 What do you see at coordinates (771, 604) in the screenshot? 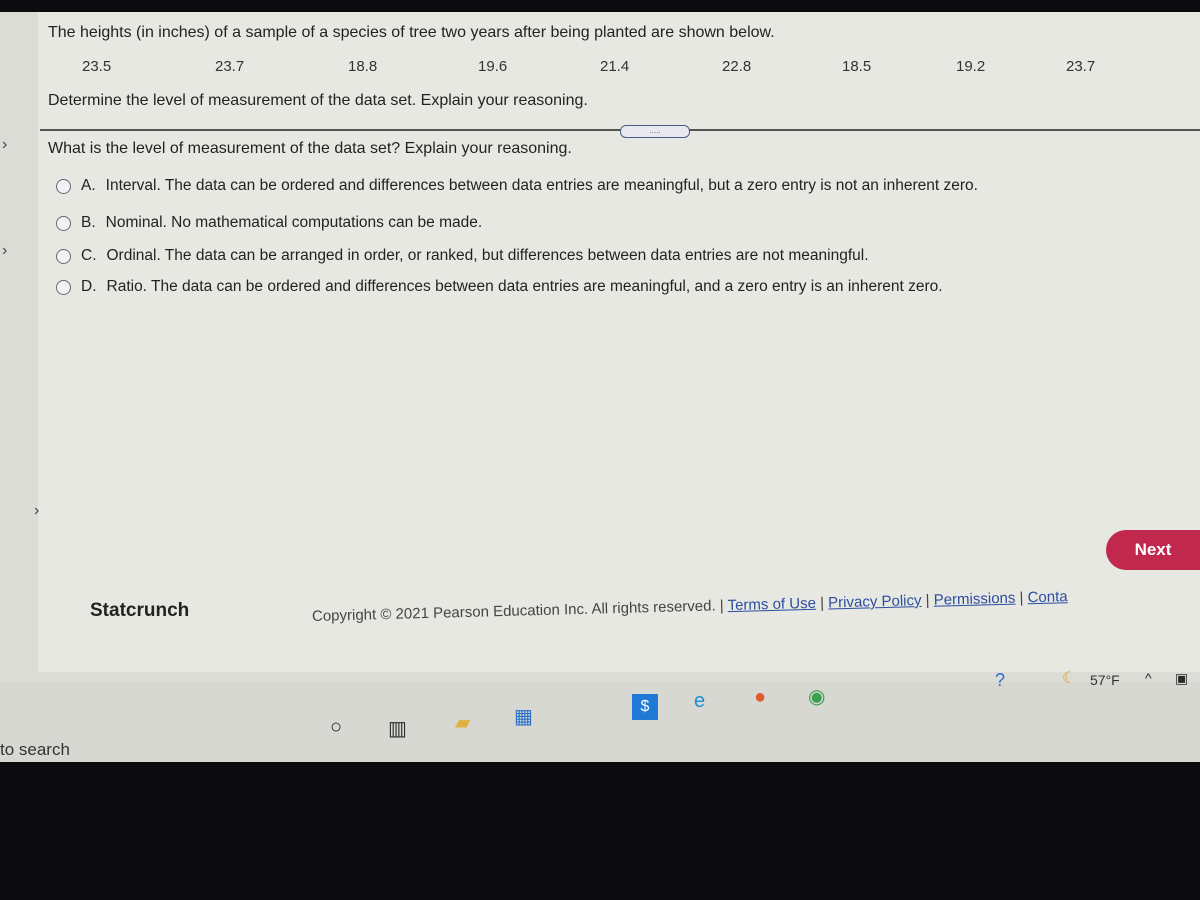
I see `terms-link: Terms of Use` at bounding box center [771, 604].